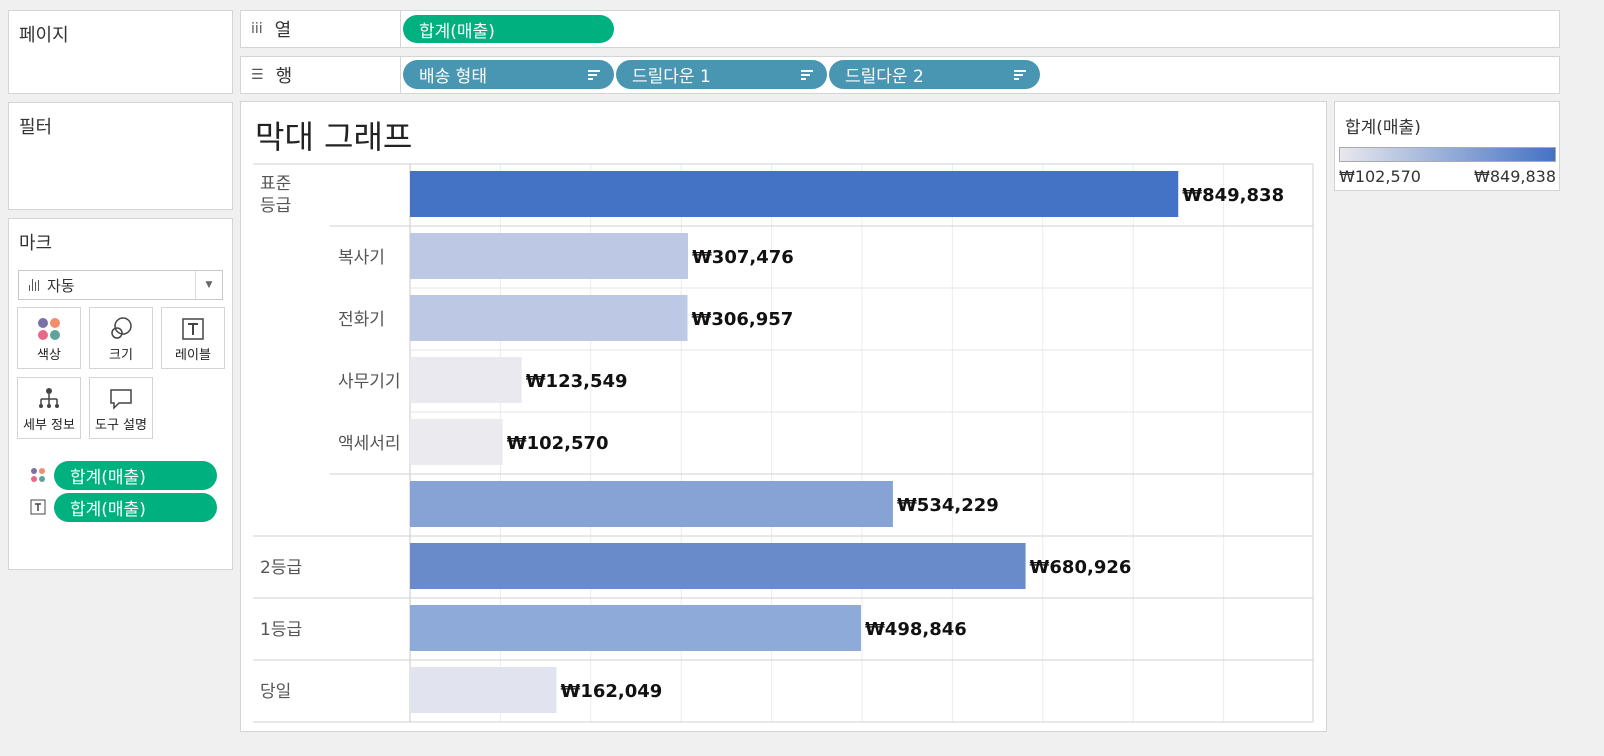  What do you see at coordinates (558, 443) in the screenshot?
I see `data-label: ₩102,570` at bounding box center [558, 443].